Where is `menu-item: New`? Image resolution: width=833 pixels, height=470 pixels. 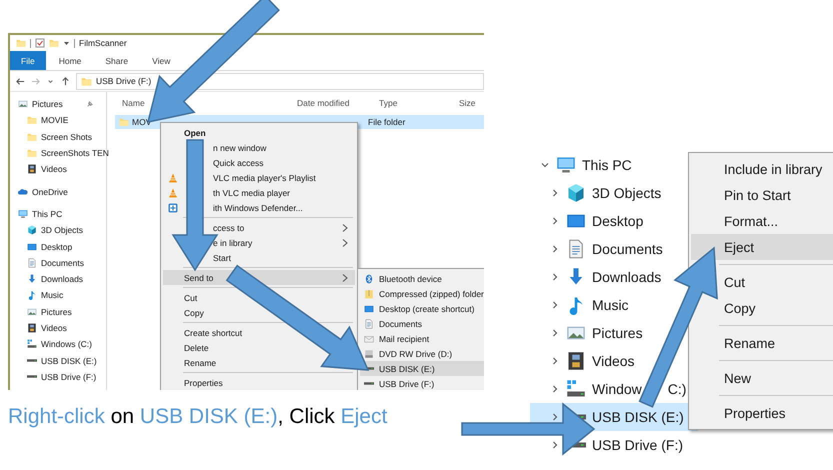 menu-item: New is located at coordinates (738, 378).